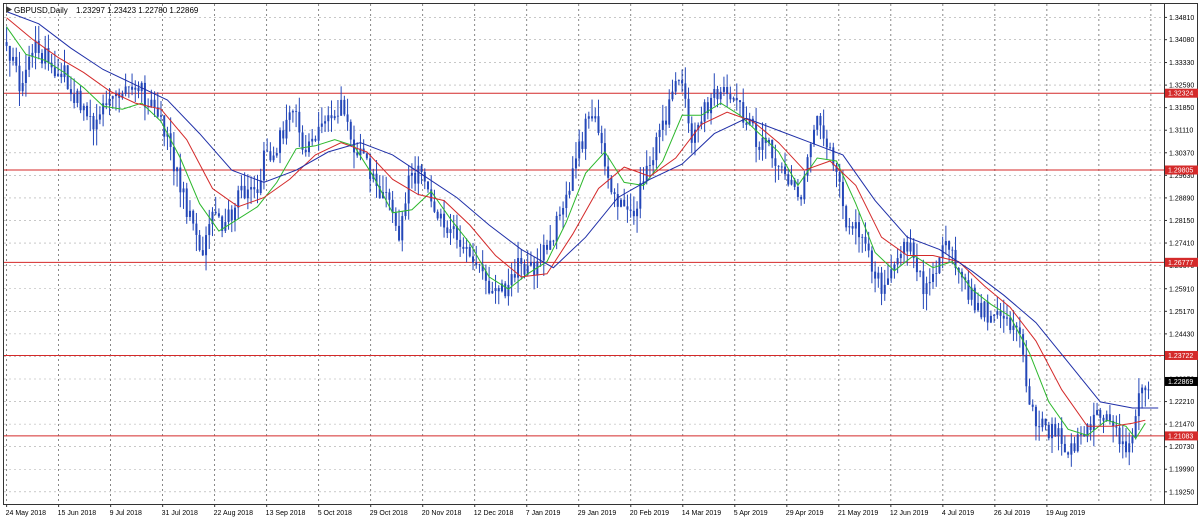  What do you see at coordinates (41, 10) in the screenshot?
I see `header-symbol: GBPUSD,Daily` at bounding box center [41, 10].